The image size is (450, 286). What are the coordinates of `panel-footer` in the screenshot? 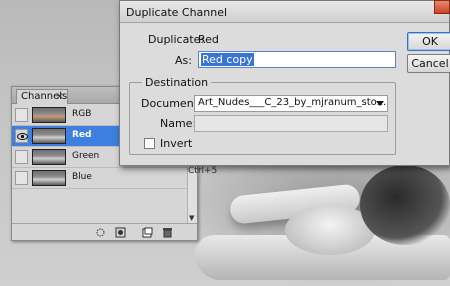 It's located at (104, 231).